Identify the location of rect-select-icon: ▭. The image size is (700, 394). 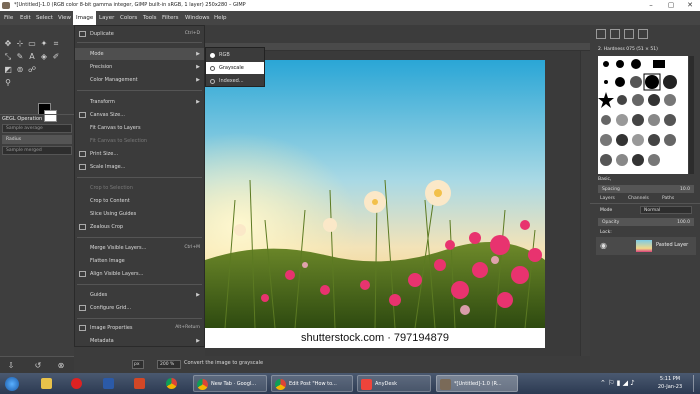
(32, 44).